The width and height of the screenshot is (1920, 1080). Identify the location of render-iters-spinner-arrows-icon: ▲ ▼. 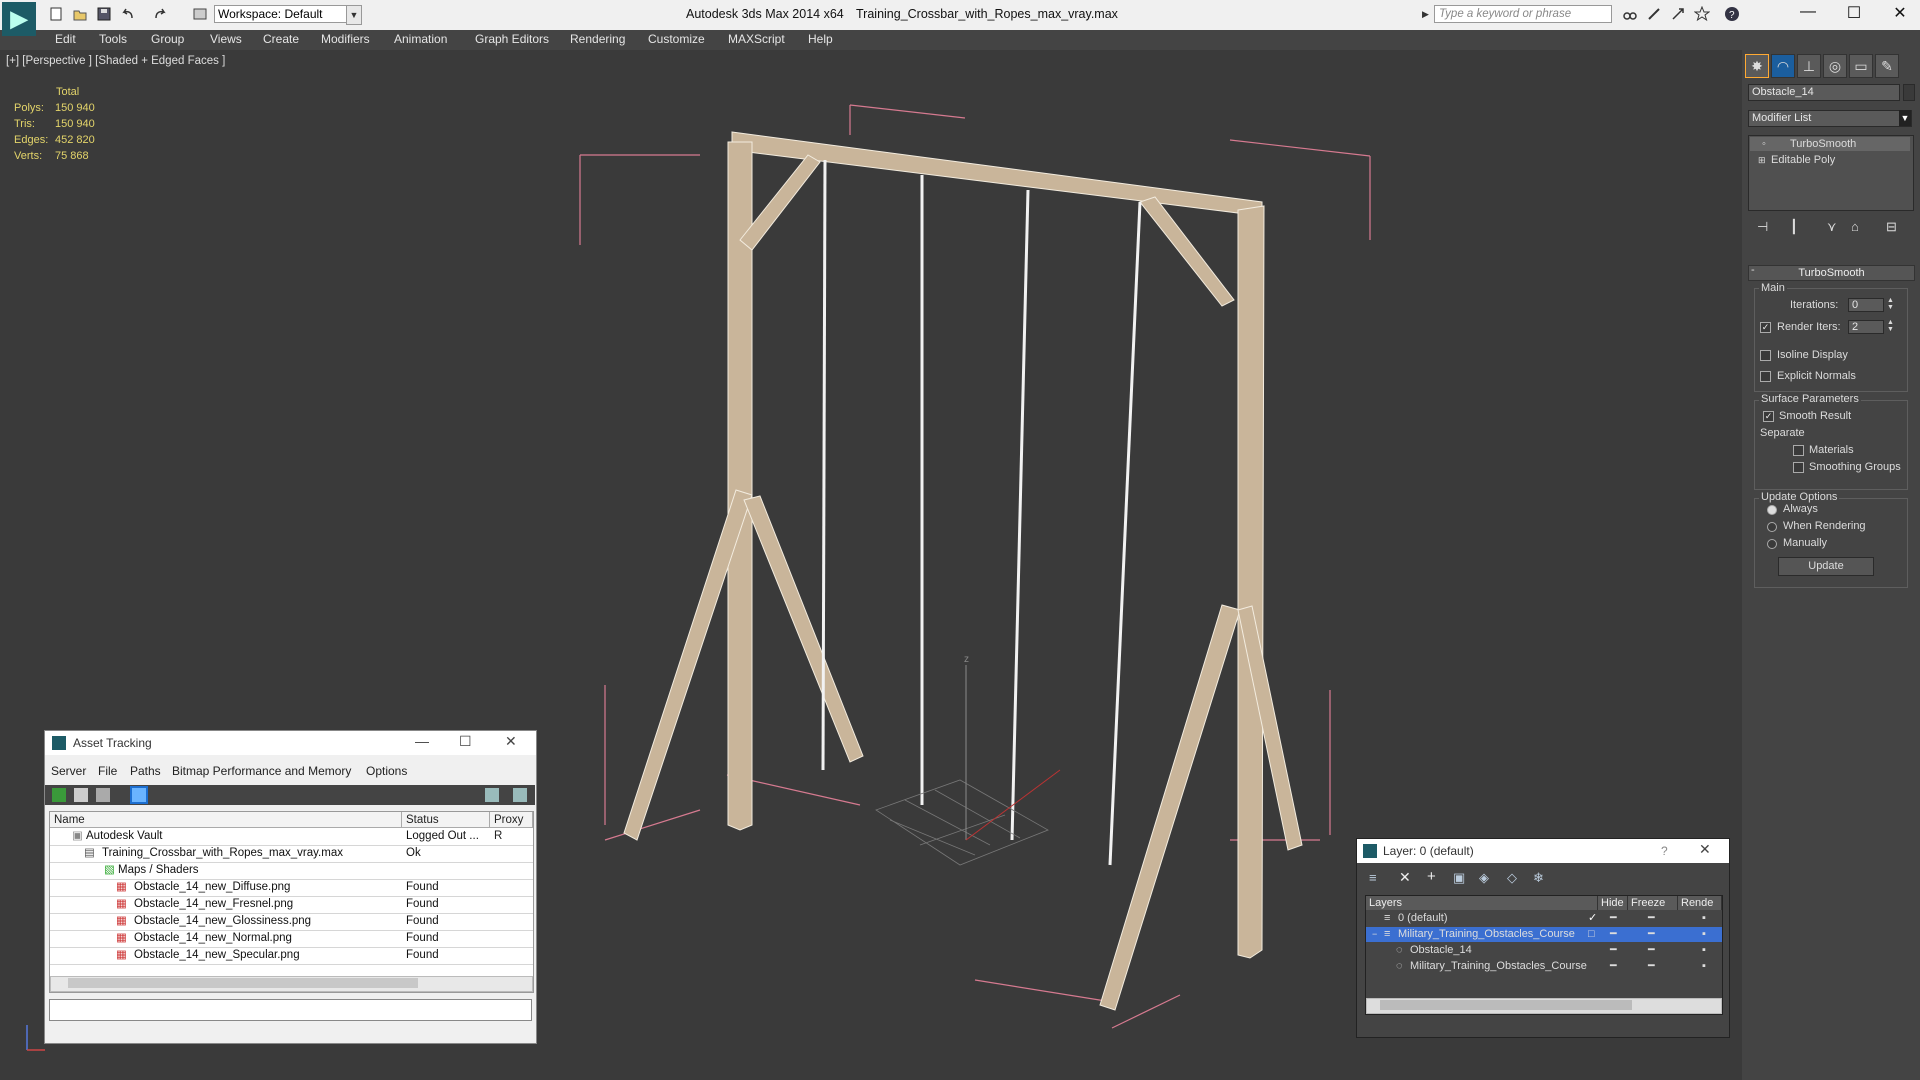
(1890, 326).